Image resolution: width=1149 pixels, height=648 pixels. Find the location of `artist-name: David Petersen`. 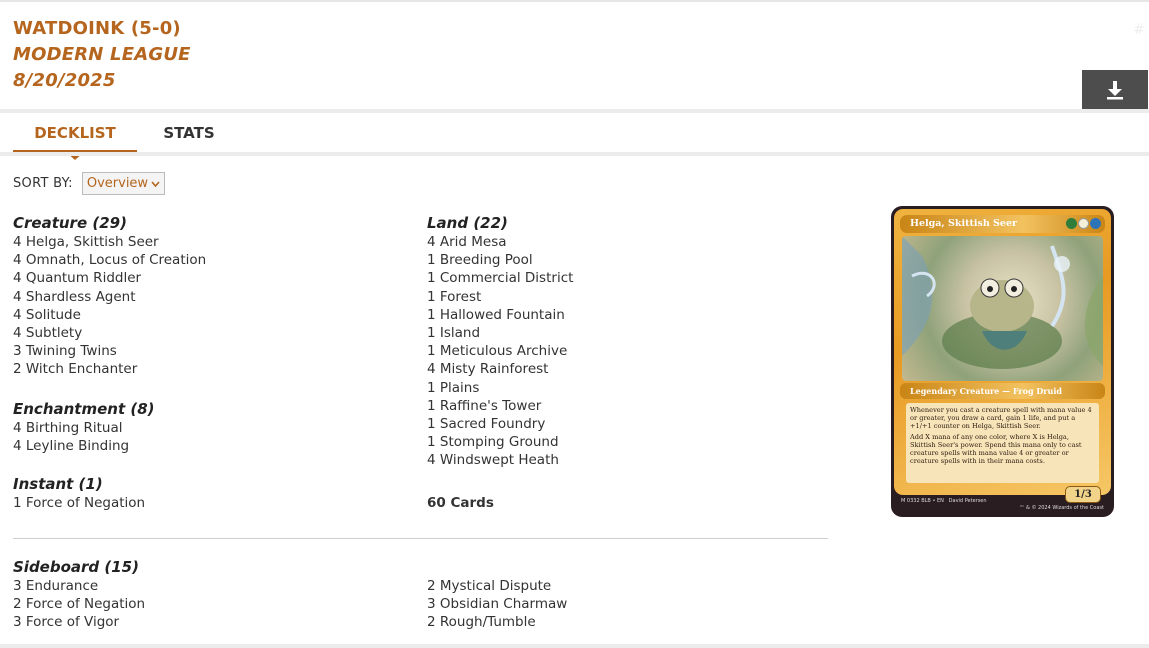

artist-name: David Petersen is located at coordinates (967, 501).